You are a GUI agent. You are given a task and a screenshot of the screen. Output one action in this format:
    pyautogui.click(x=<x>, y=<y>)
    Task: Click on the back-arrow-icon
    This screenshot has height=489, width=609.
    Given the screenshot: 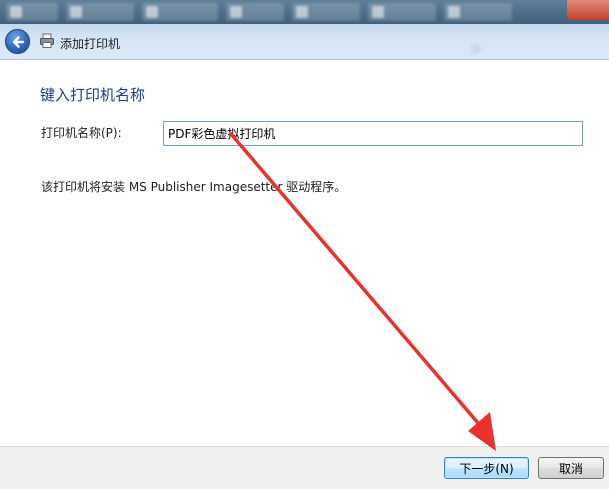 What is the action you would take?
    pyautogui.click(x=18, y=42)
    